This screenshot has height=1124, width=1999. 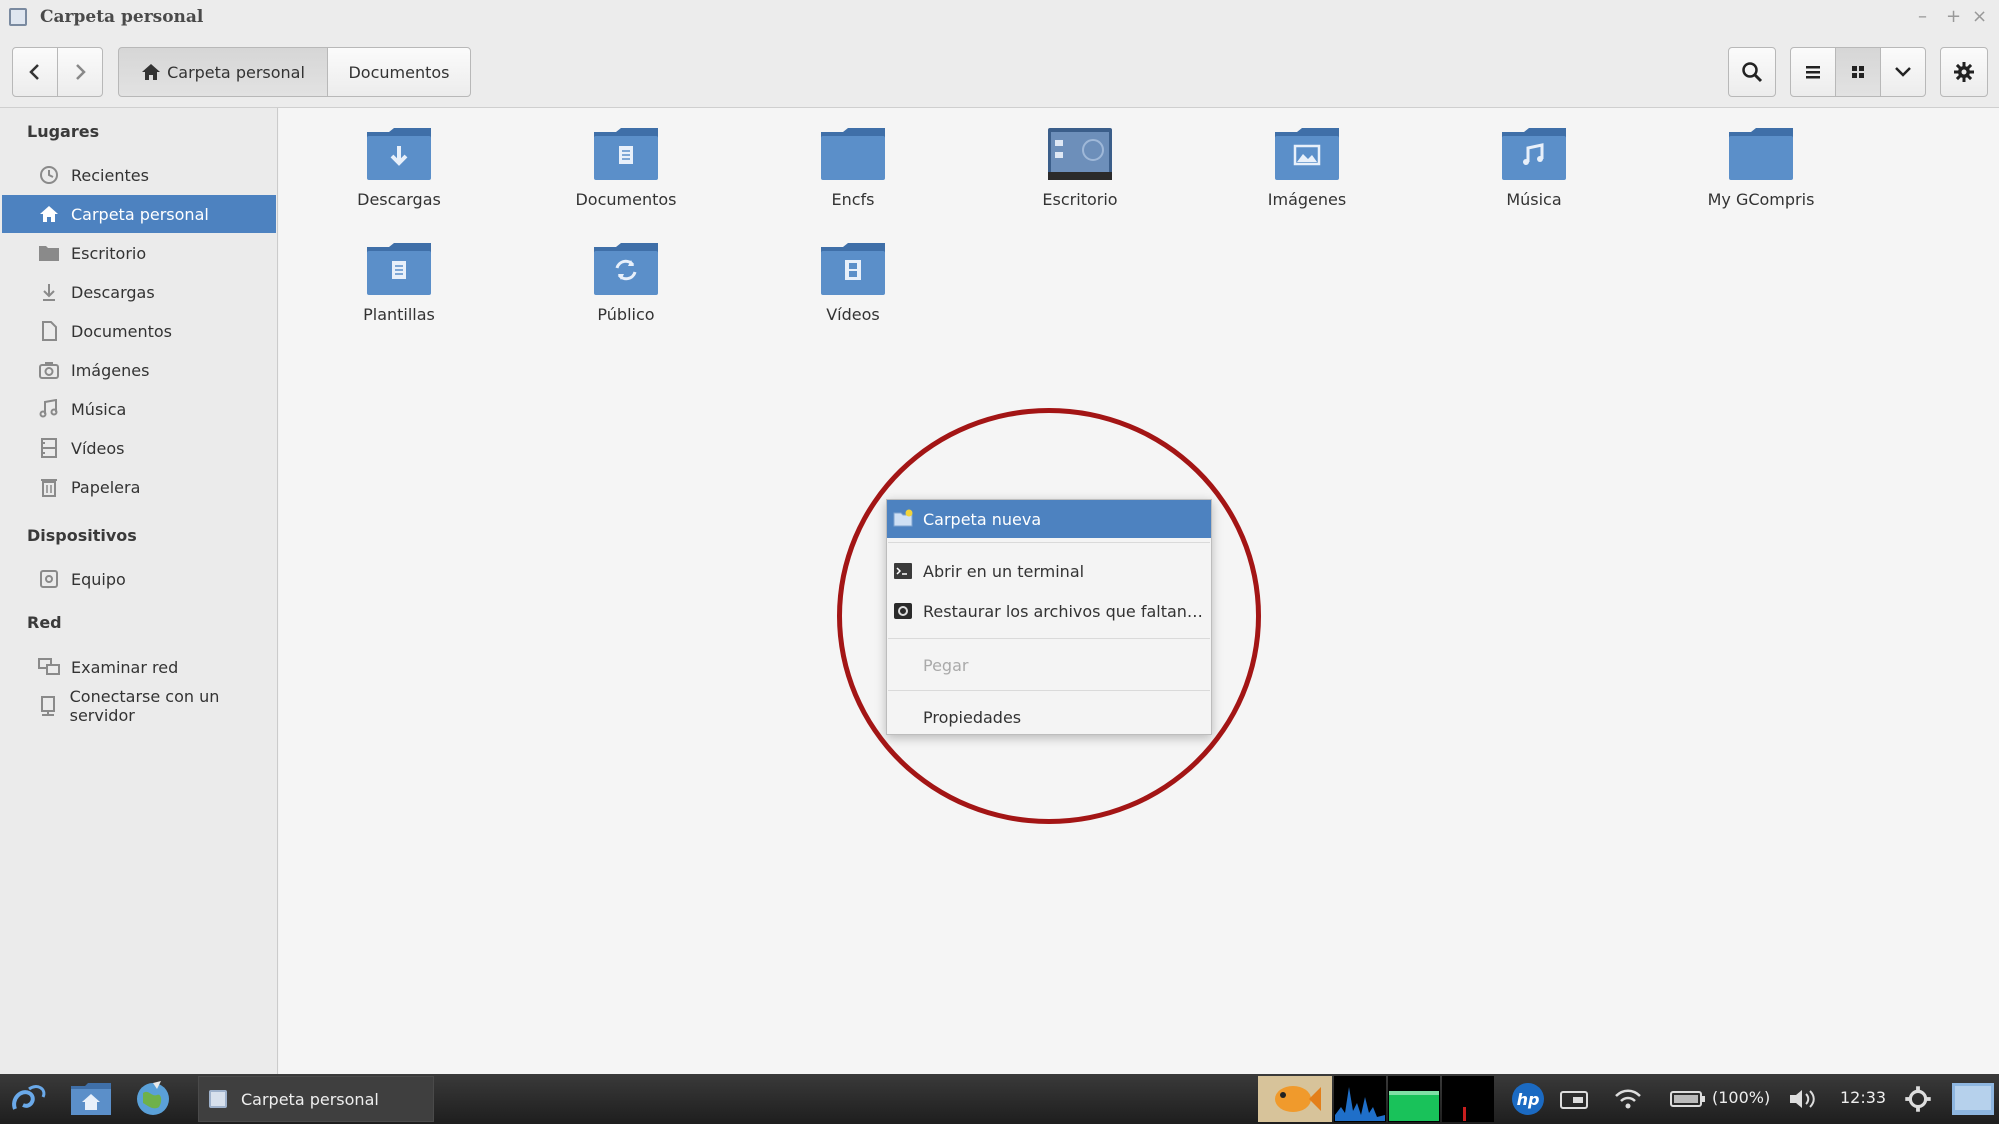 What do you see at coordinates (223, 72) in the screenshot?
I see `path-button-home: Carpeta personal` at bounding box center [223, 72].